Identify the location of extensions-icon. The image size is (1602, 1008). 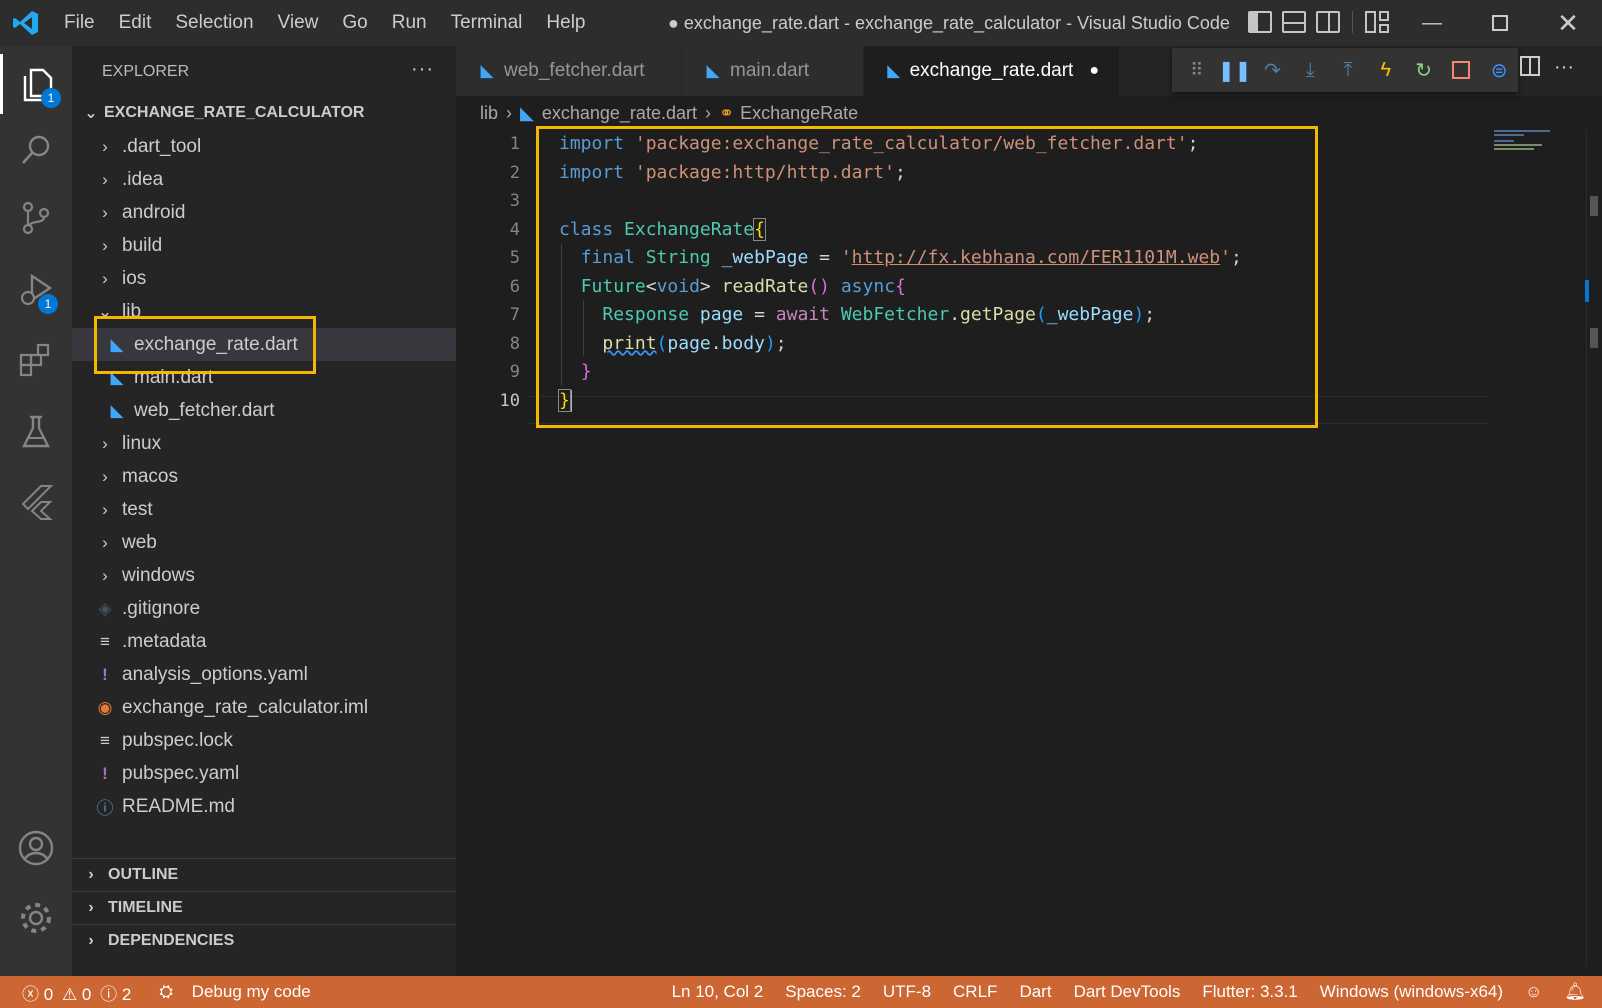
(36, 360).